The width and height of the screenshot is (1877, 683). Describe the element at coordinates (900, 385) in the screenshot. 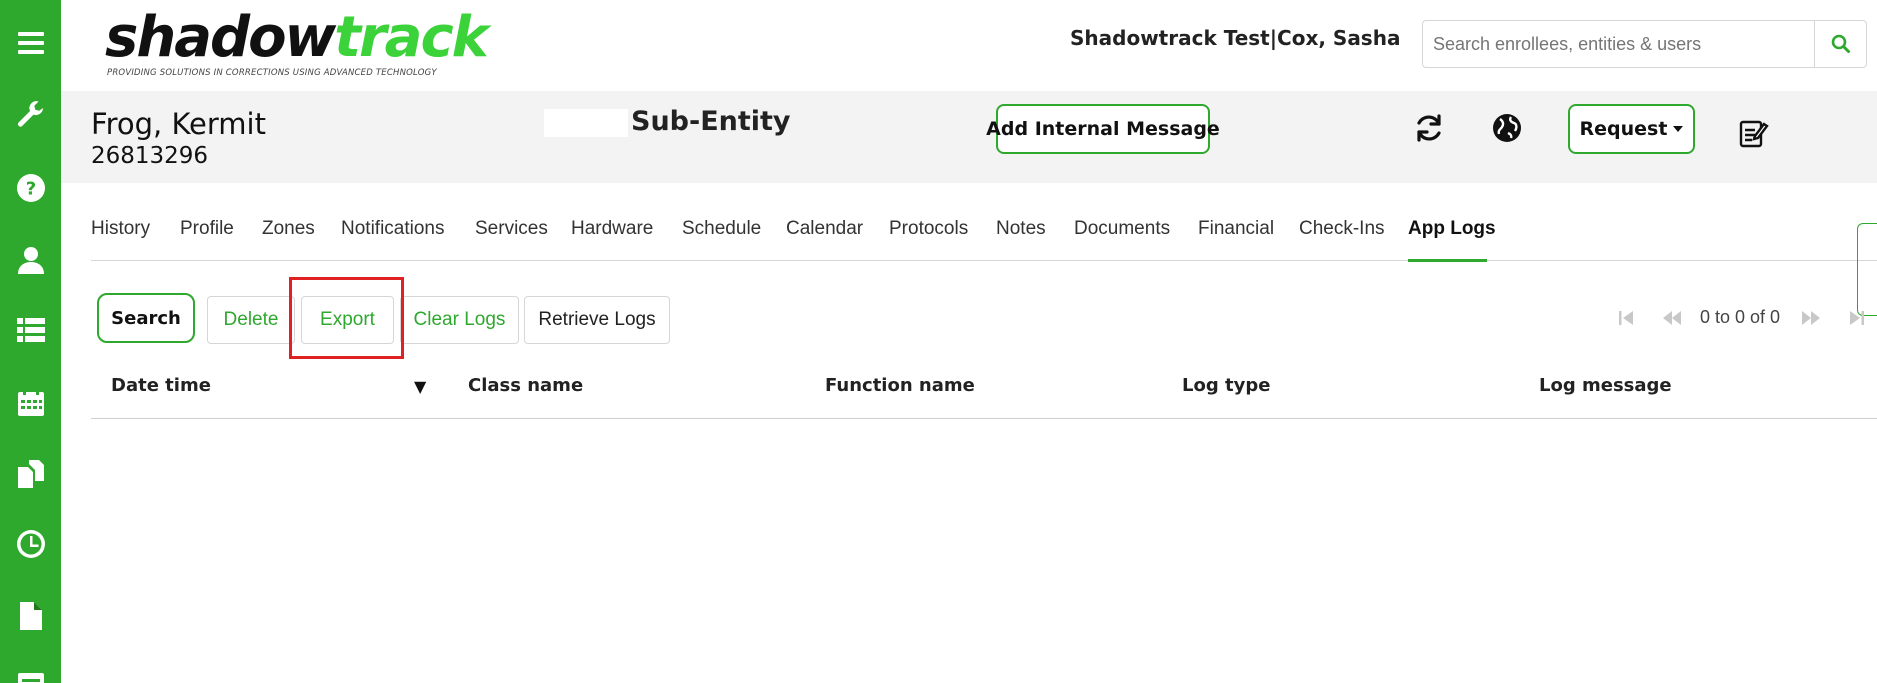

I see `column-function-name: Function name` at that location.